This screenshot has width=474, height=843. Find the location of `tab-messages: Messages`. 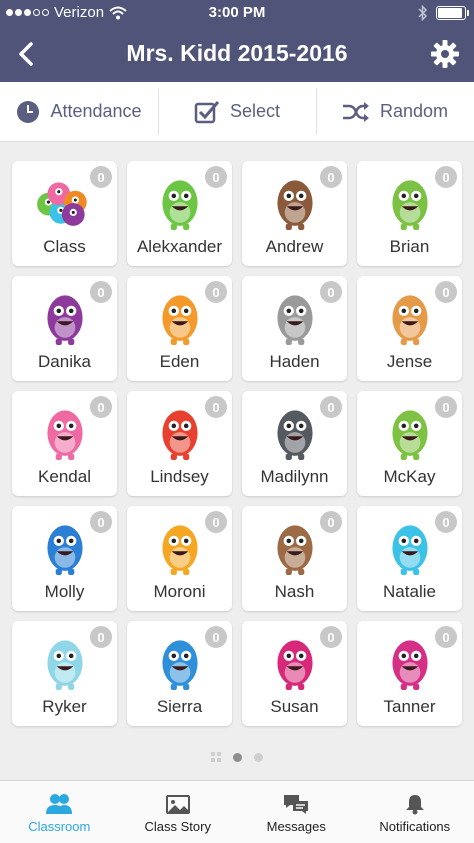

tab-messages: Messages is located at coordinates (296, 812).